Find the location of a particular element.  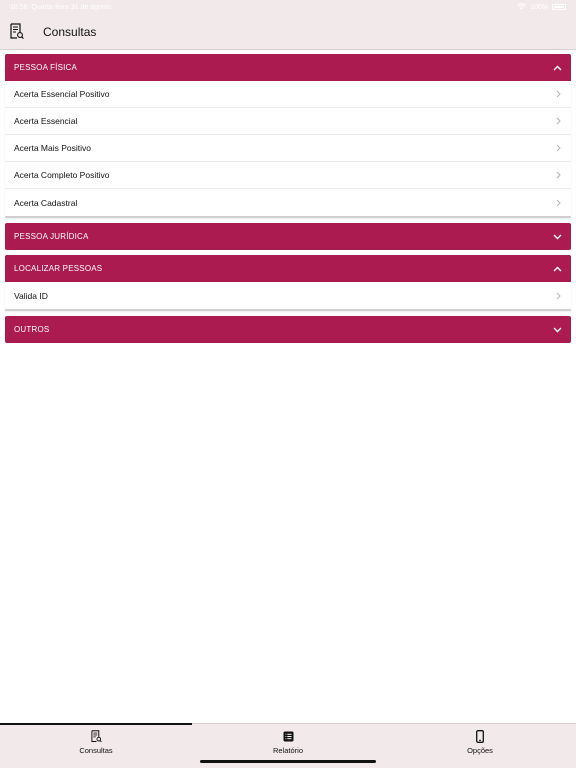

tab-label: Consultas is located at coordinates (96, 750).